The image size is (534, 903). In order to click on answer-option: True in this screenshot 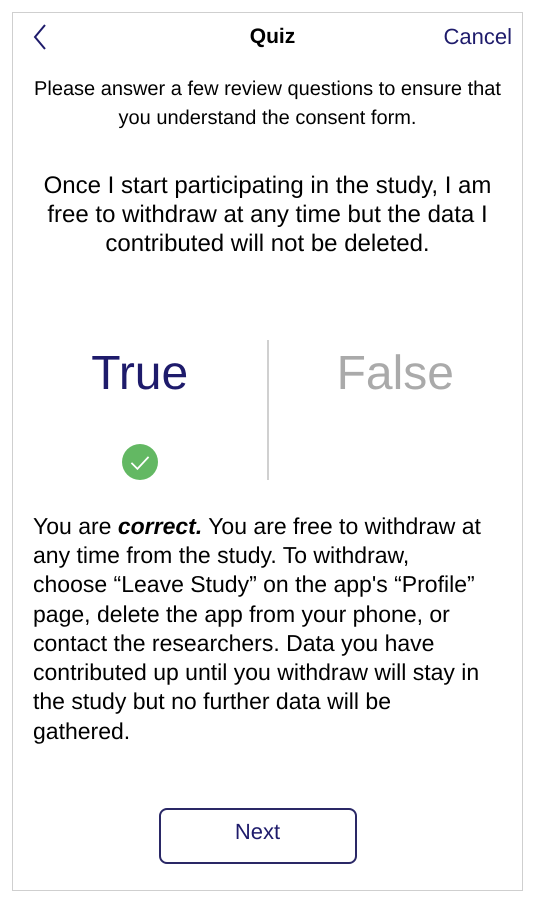, I will do `click(139, 374)`.